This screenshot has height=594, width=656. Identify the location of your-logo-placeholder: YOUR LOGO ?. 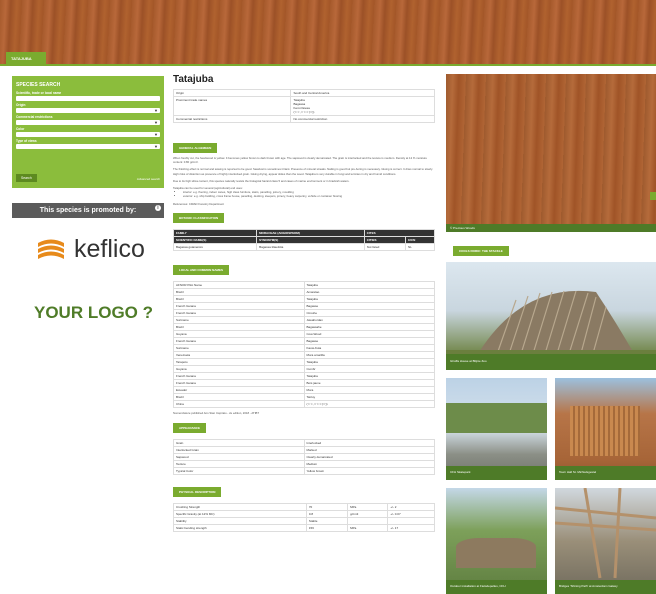
(93, 313).